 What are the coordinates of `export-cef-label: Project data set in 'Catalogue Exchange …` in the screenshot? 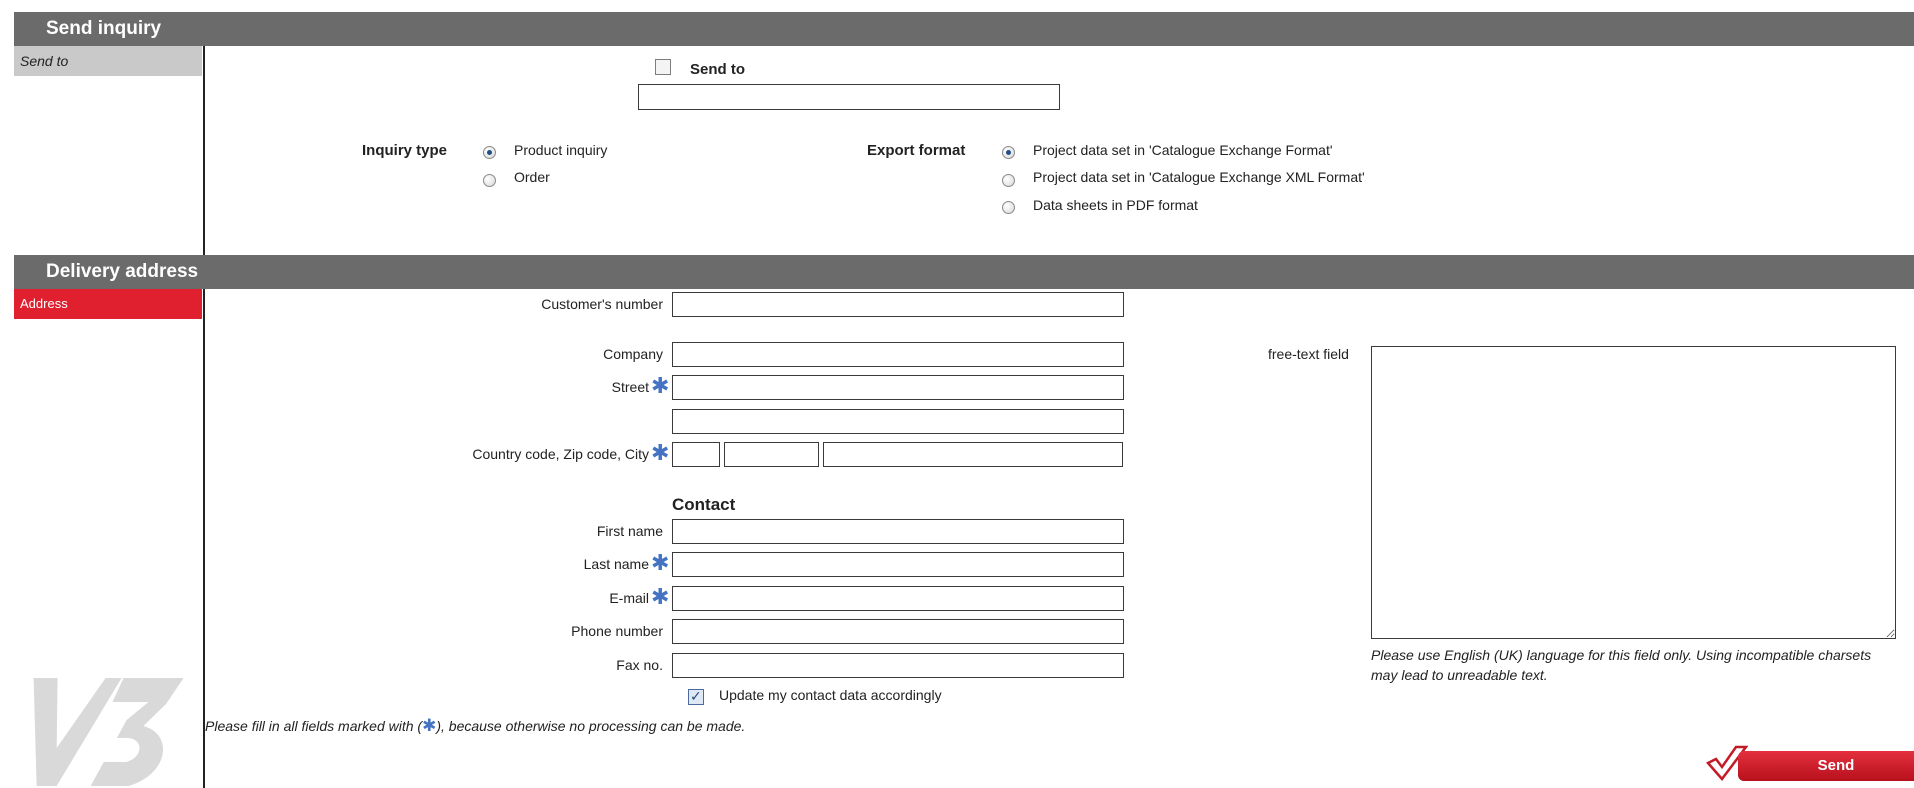 It's located at (1183, 150).